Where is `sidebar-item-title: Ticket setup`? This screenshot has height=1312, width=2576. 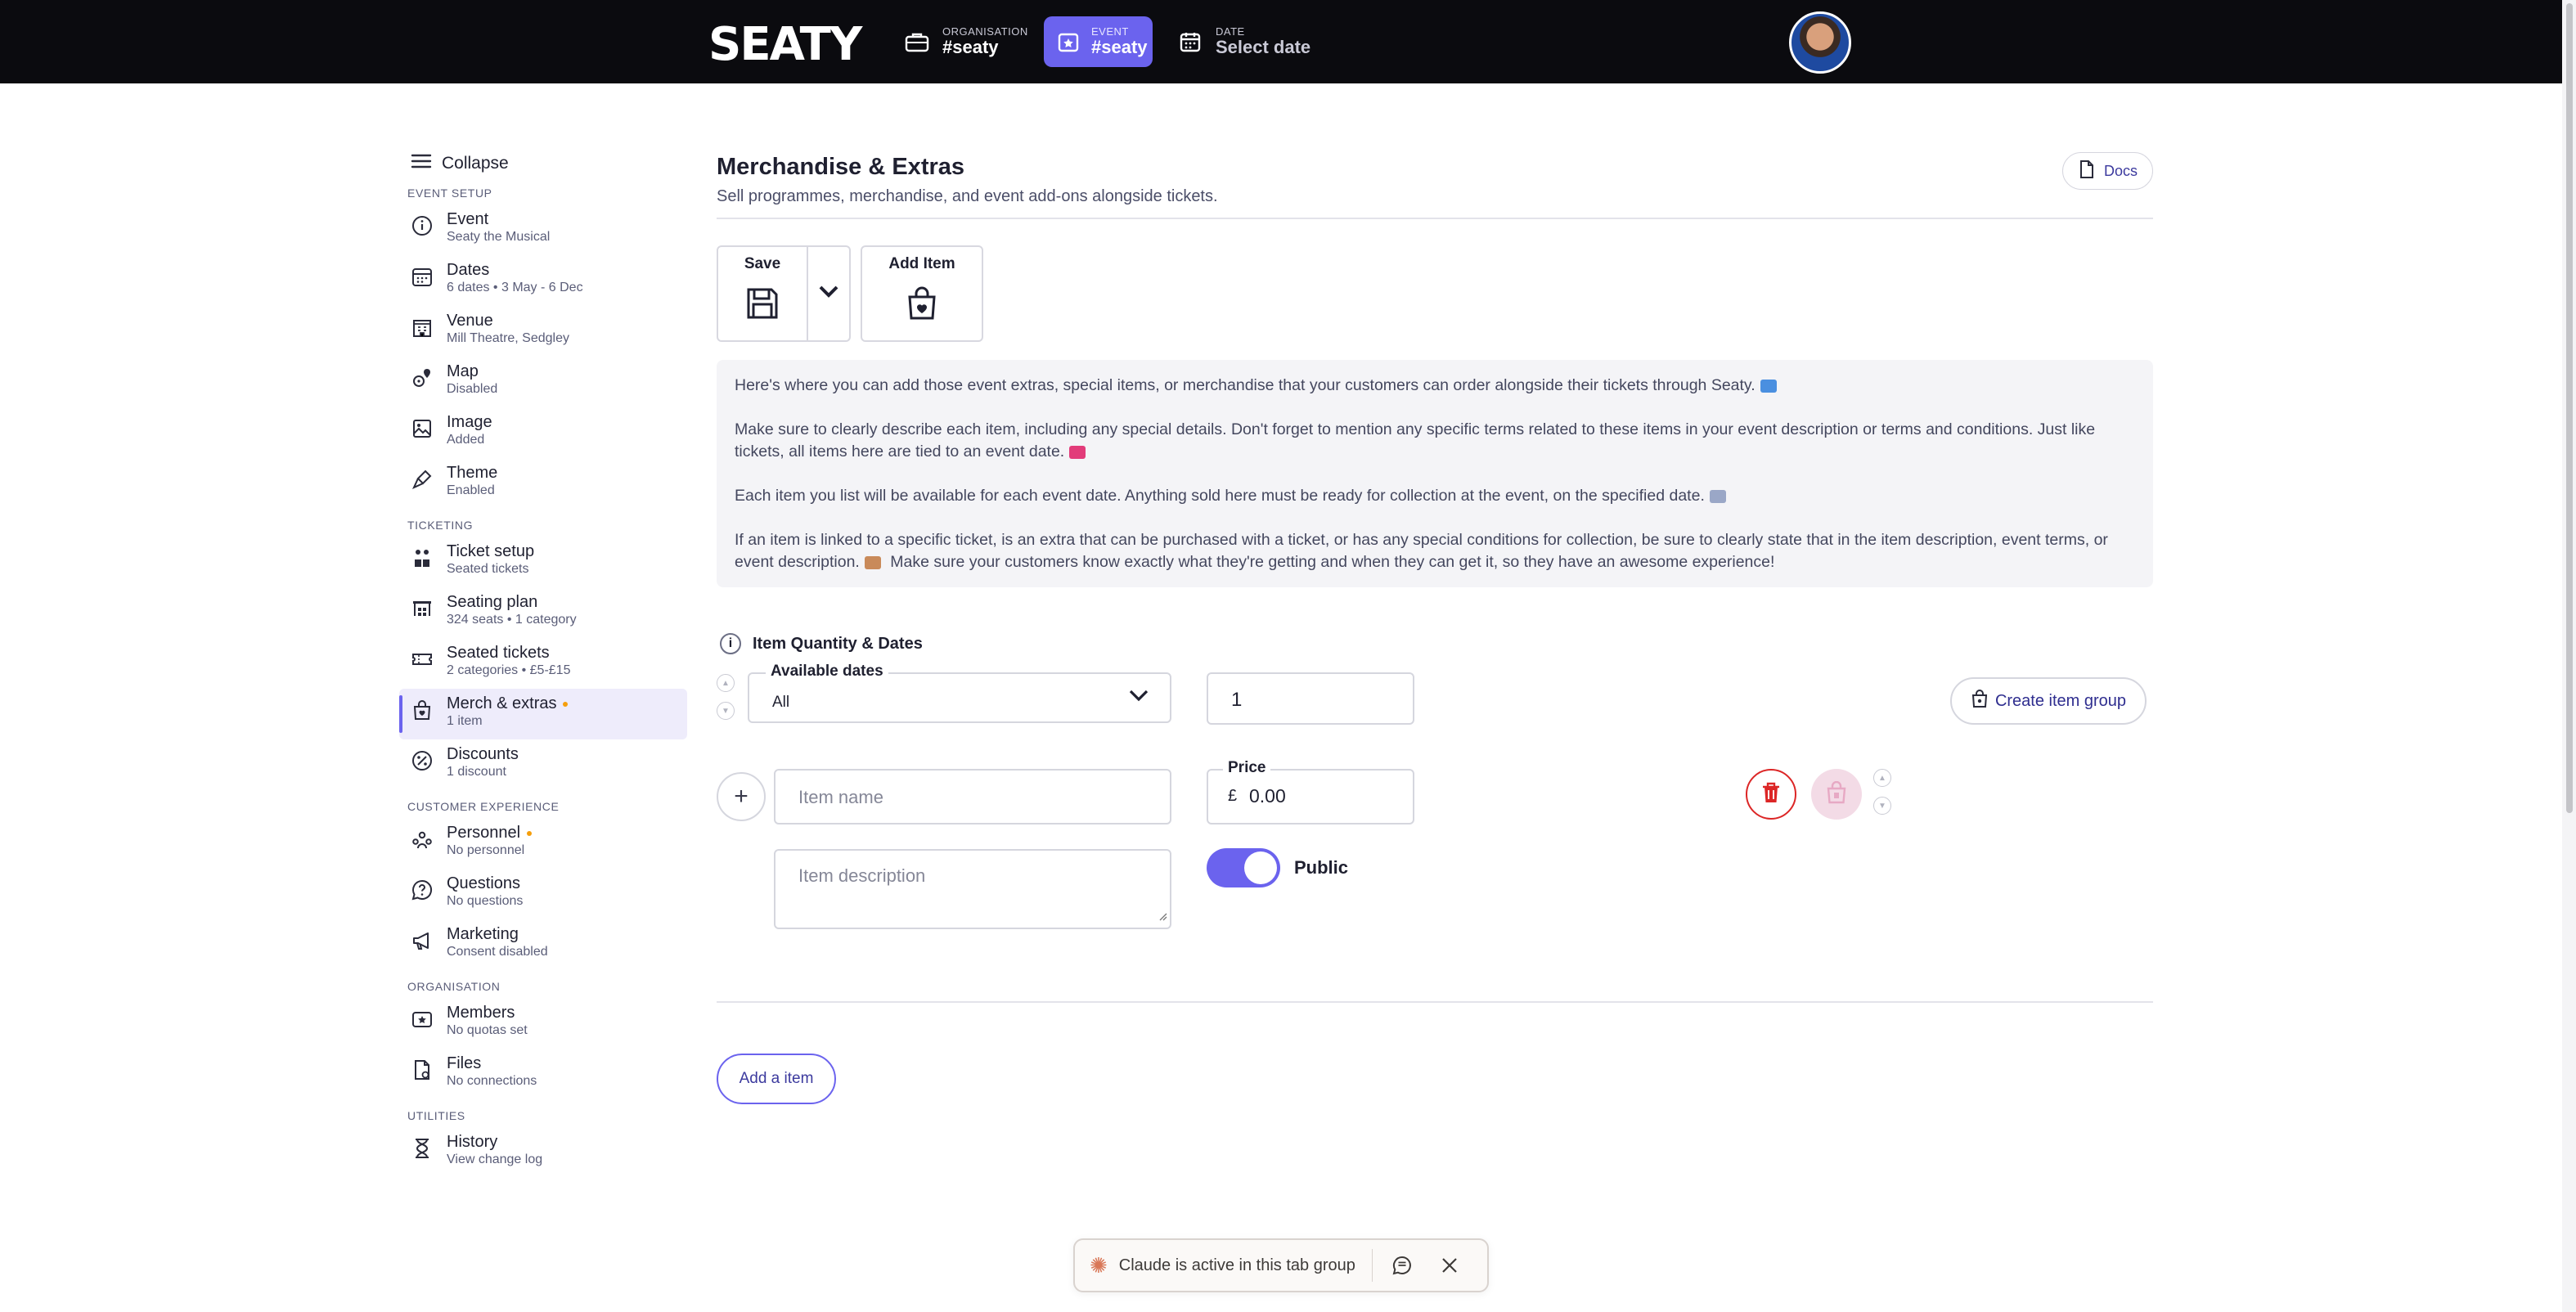
sidebar-item-title: Ticket setup is located at coordinates (491, 551).